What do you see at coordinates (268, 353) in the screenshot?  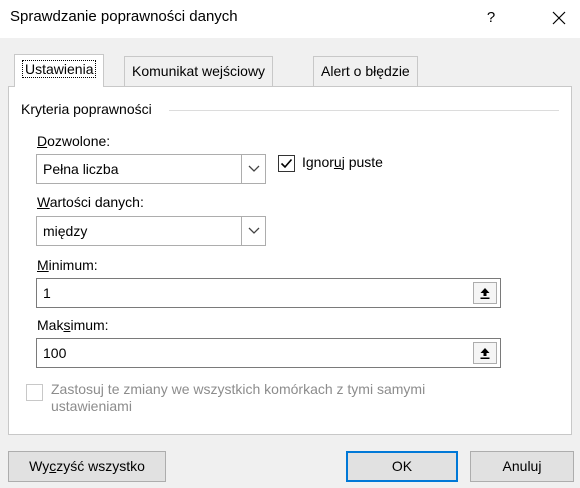 I see `maximum-field: 100` at bounding box center [268, 353].